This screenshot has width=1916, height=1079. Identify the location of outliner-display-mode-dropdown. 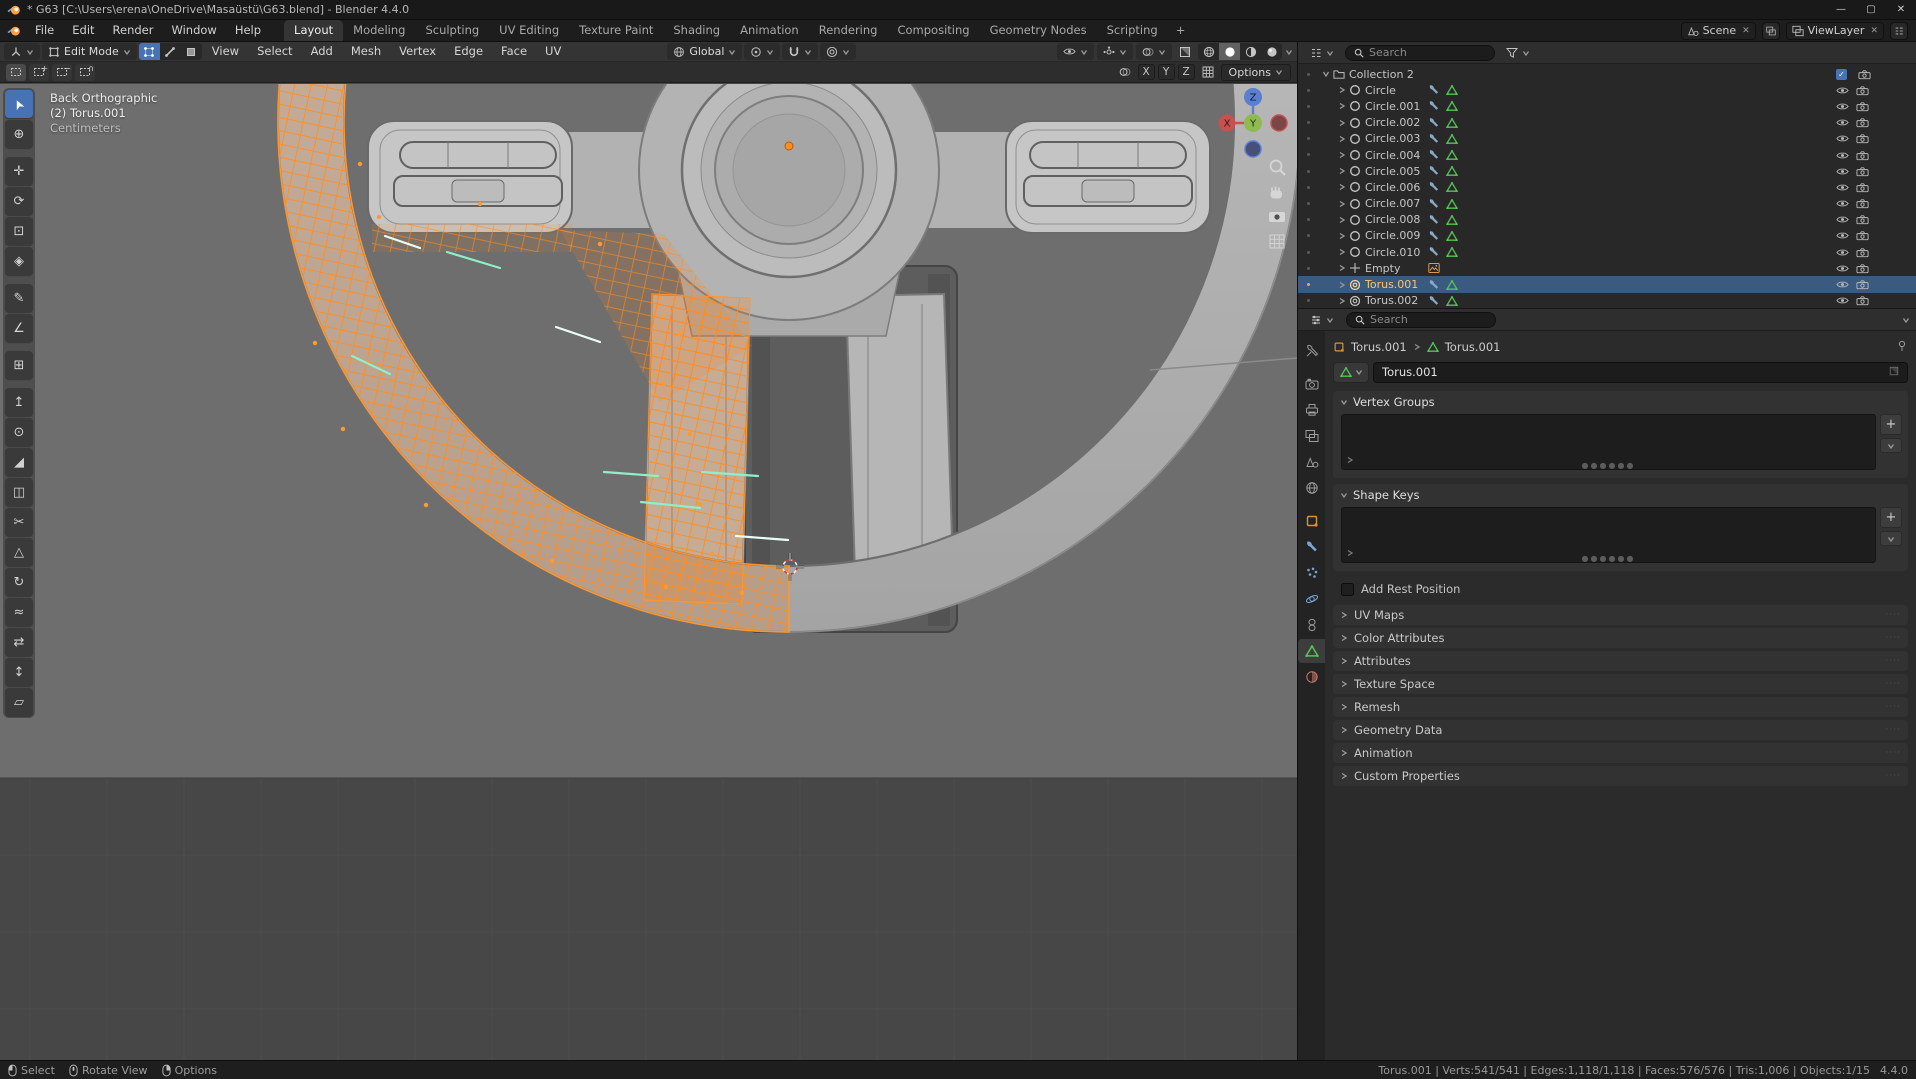
(1322, 52).